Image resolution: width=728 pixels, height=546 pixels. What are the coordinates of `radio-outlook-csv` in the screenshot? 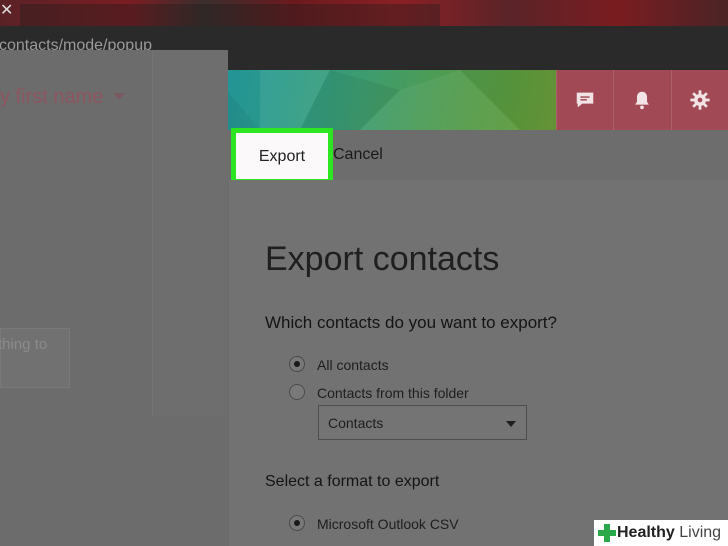 It's located at (297, 523).